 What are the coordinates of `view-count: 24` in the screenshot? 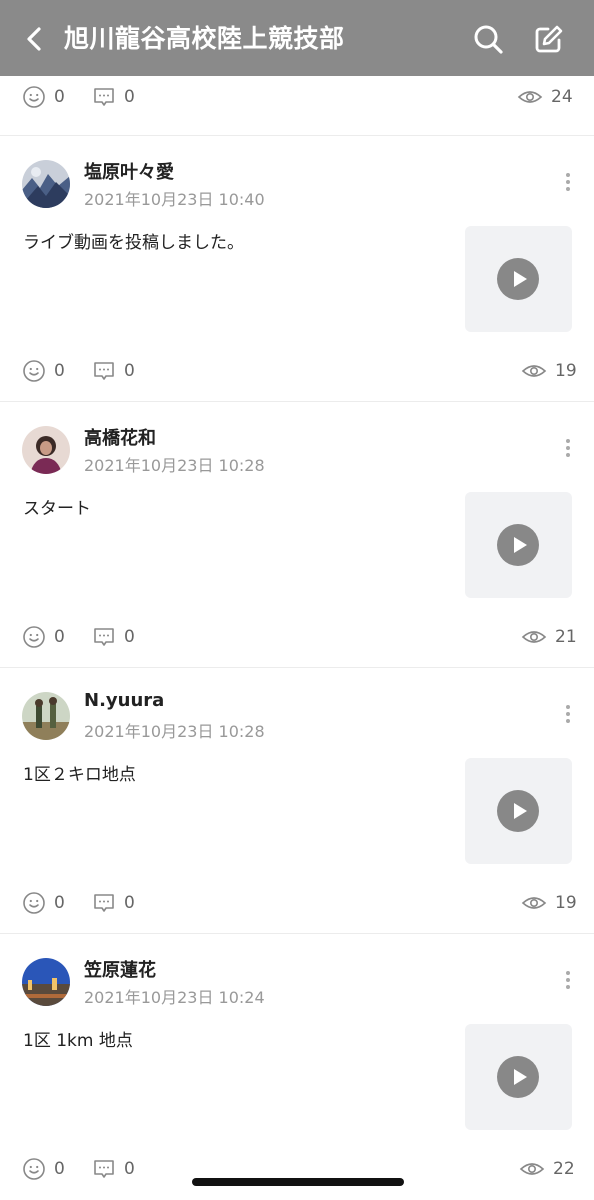 It's located at (562, 97).